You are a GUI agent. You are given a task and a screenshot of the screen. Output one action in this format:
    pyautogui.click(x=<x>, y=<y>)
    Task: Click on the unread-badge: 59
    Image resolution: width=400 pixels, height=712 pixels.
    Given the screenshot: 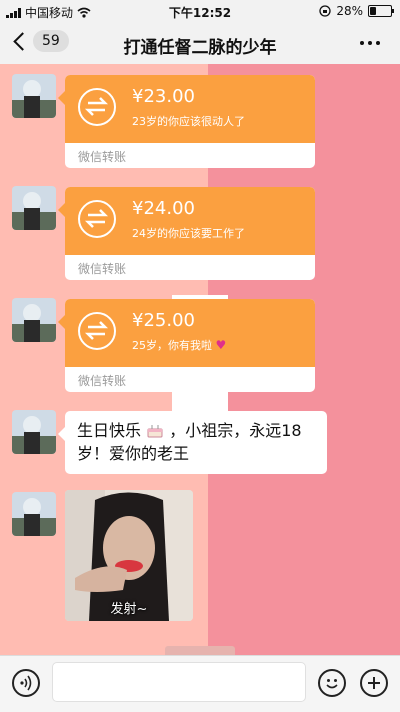 What is the action you would take?
    pyautogui.click(x=51, y=41)
    